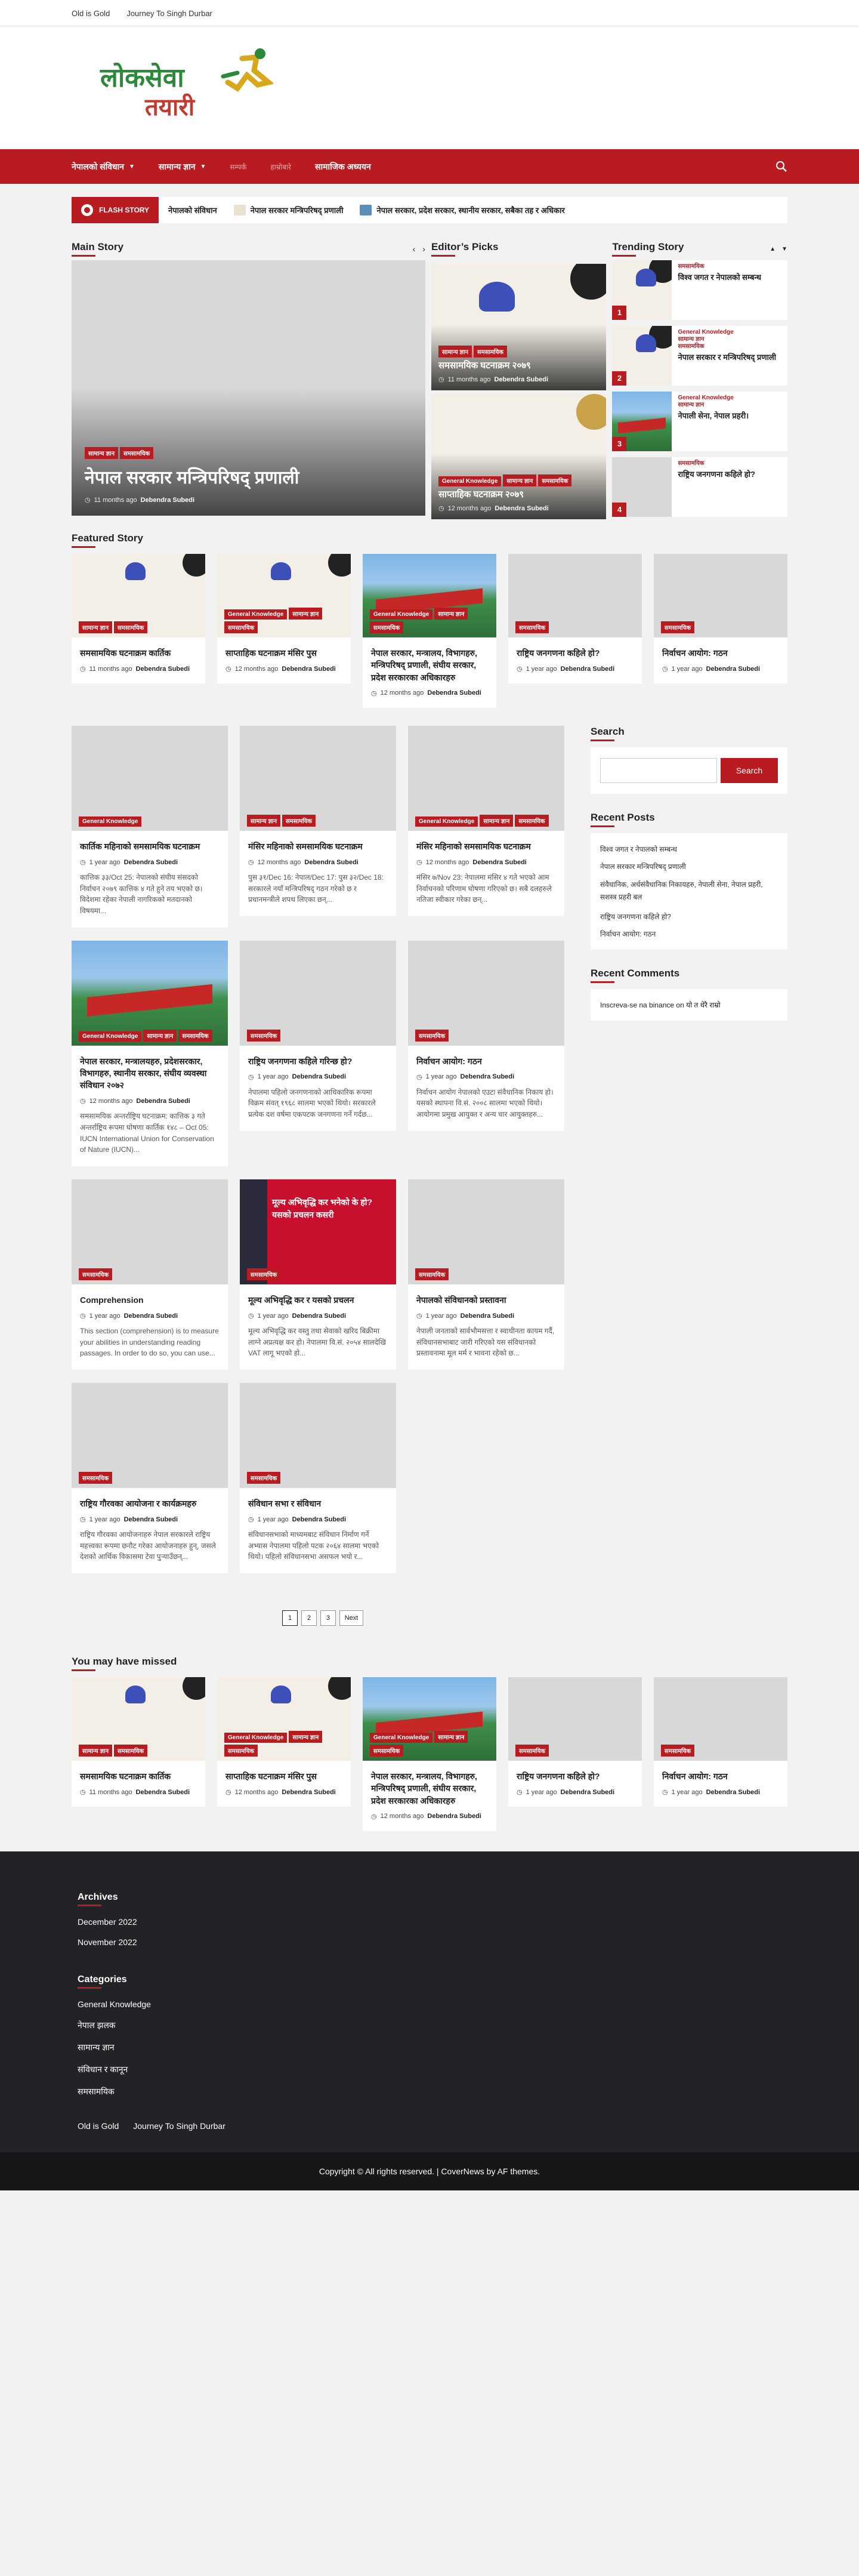  Describe the element at coordinates (781, 166) in the screenshot. I see `search-icon` at that location.